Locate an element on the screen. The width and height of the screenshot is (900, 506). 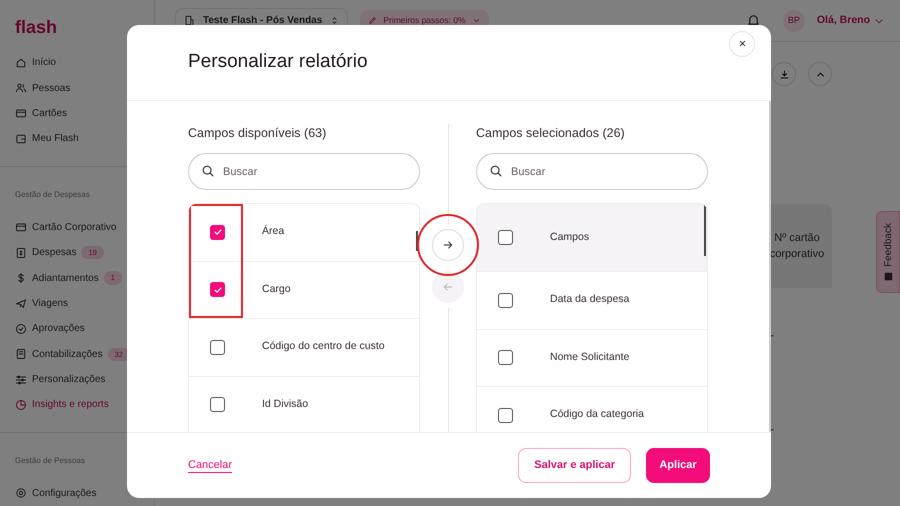
close-icon is located at coordinates (742, 43).